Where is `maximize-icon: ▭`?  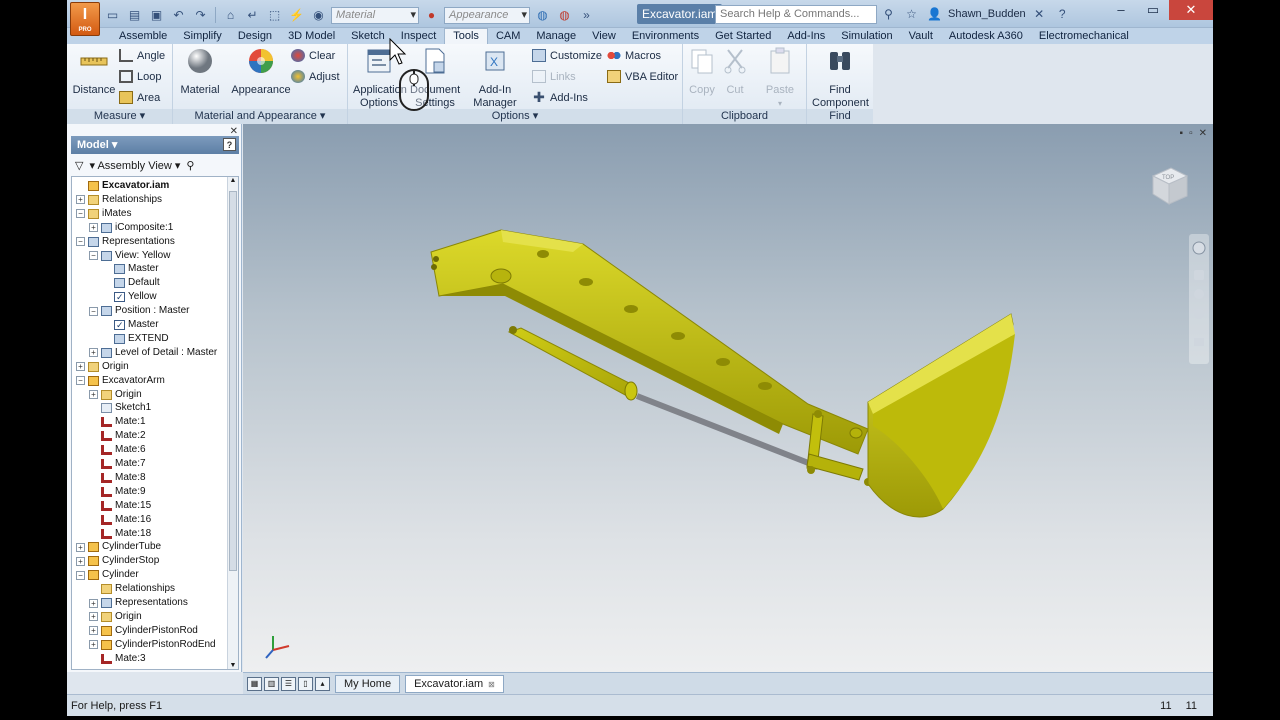 maximize-icon: ▭ is located at coordinates (1153, 10).